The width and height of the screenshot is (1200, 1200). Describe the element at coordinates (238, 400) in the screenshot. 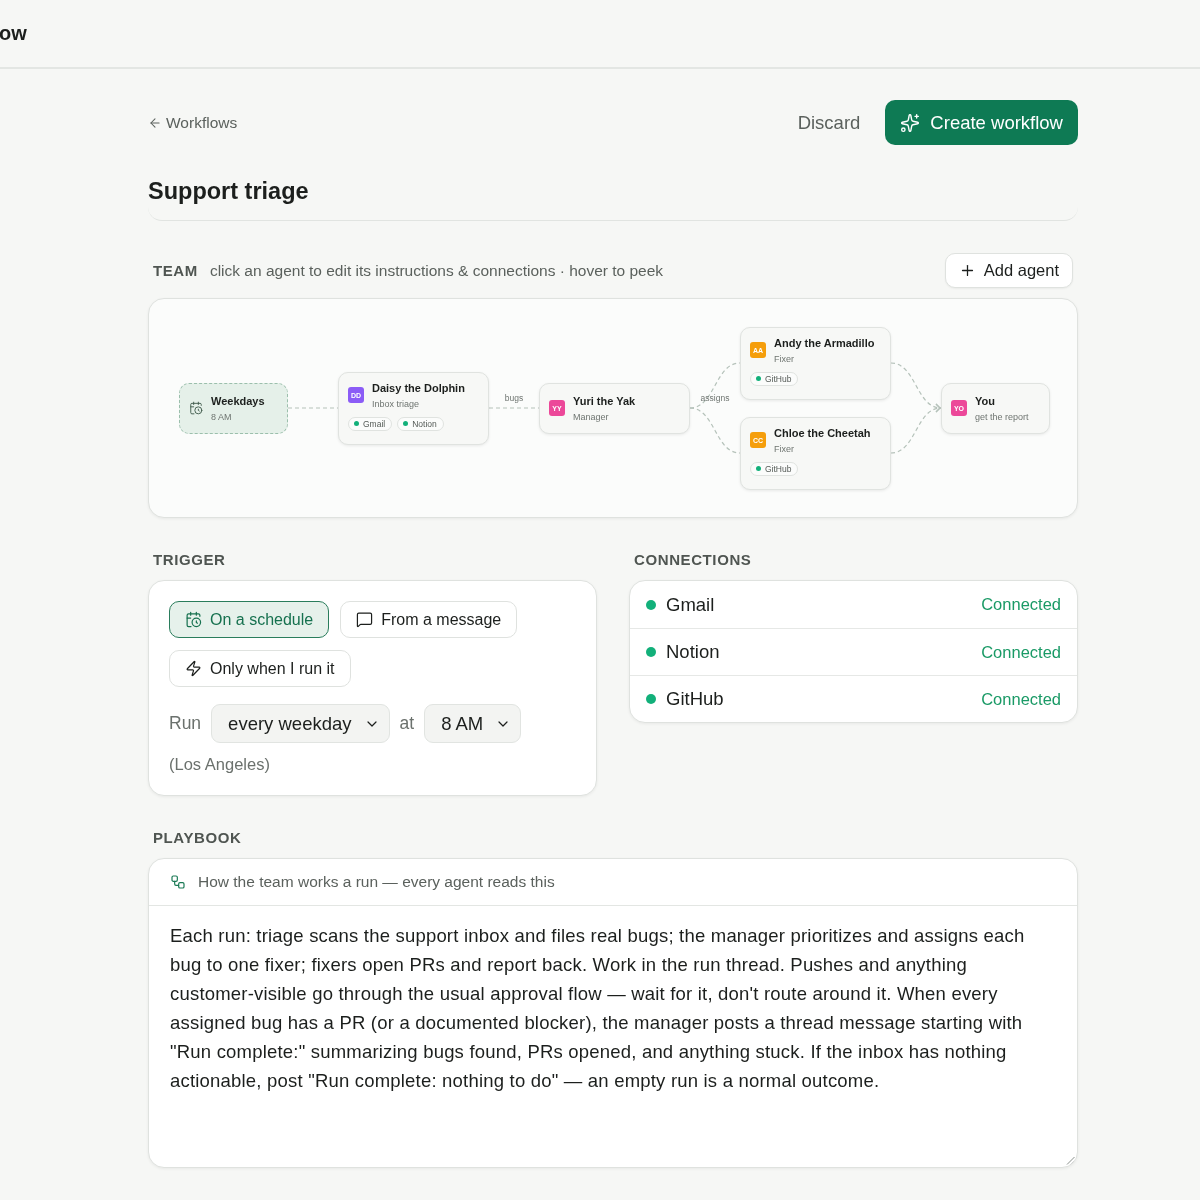

I see `trigger-title: Weekdays` at that location.